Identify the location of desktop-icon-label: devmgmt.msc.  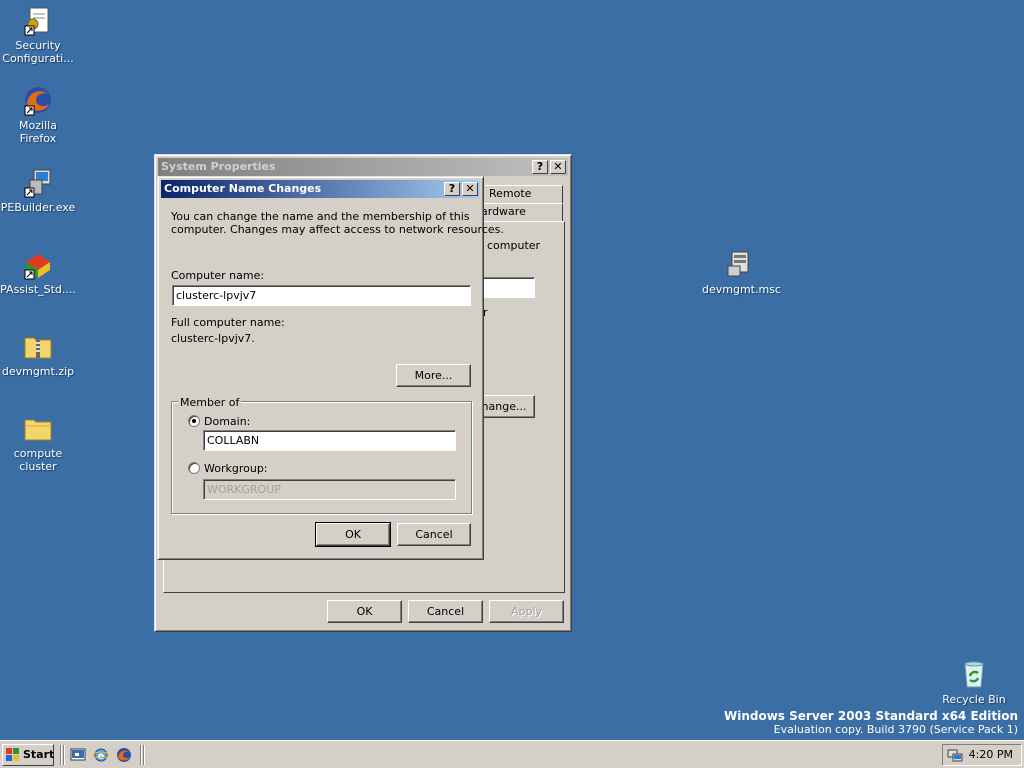
(741, 289).